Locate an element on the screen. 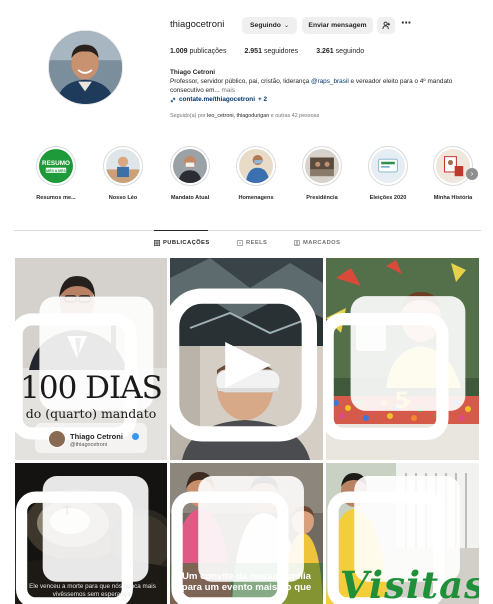 The height and width of the screenshot is (604, 493). post-author-avatar is located at coordinates (57, 439).